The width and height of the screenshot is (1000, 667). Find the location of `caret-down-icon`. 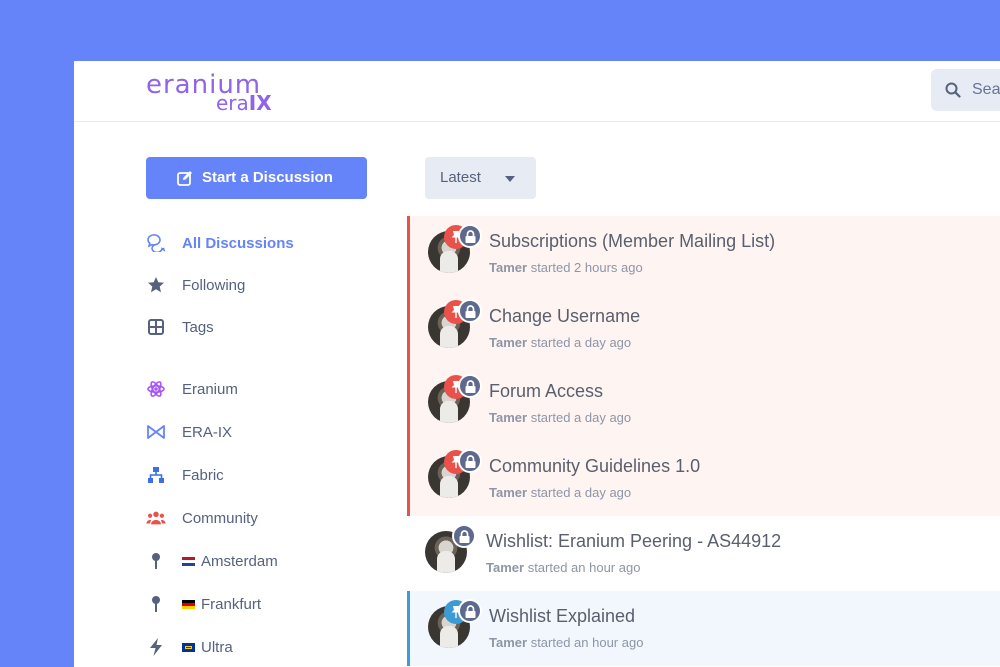

caret-down-icon is located at coordinates (510, 179).